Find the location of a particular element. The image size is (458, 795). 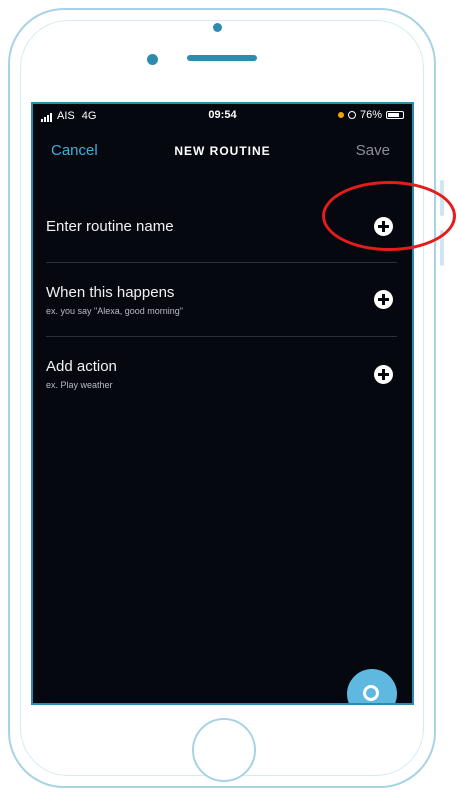

home-button is located at coordinates (224, 750).